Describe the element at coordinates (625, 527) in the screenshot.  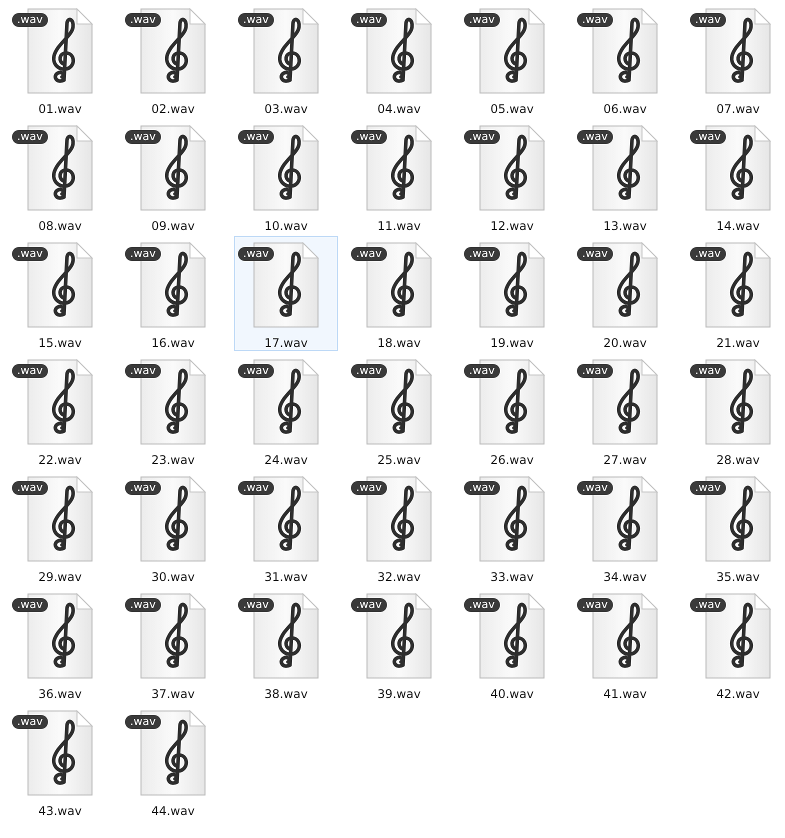
I see `file-item: .wav 34.wav` at that location.